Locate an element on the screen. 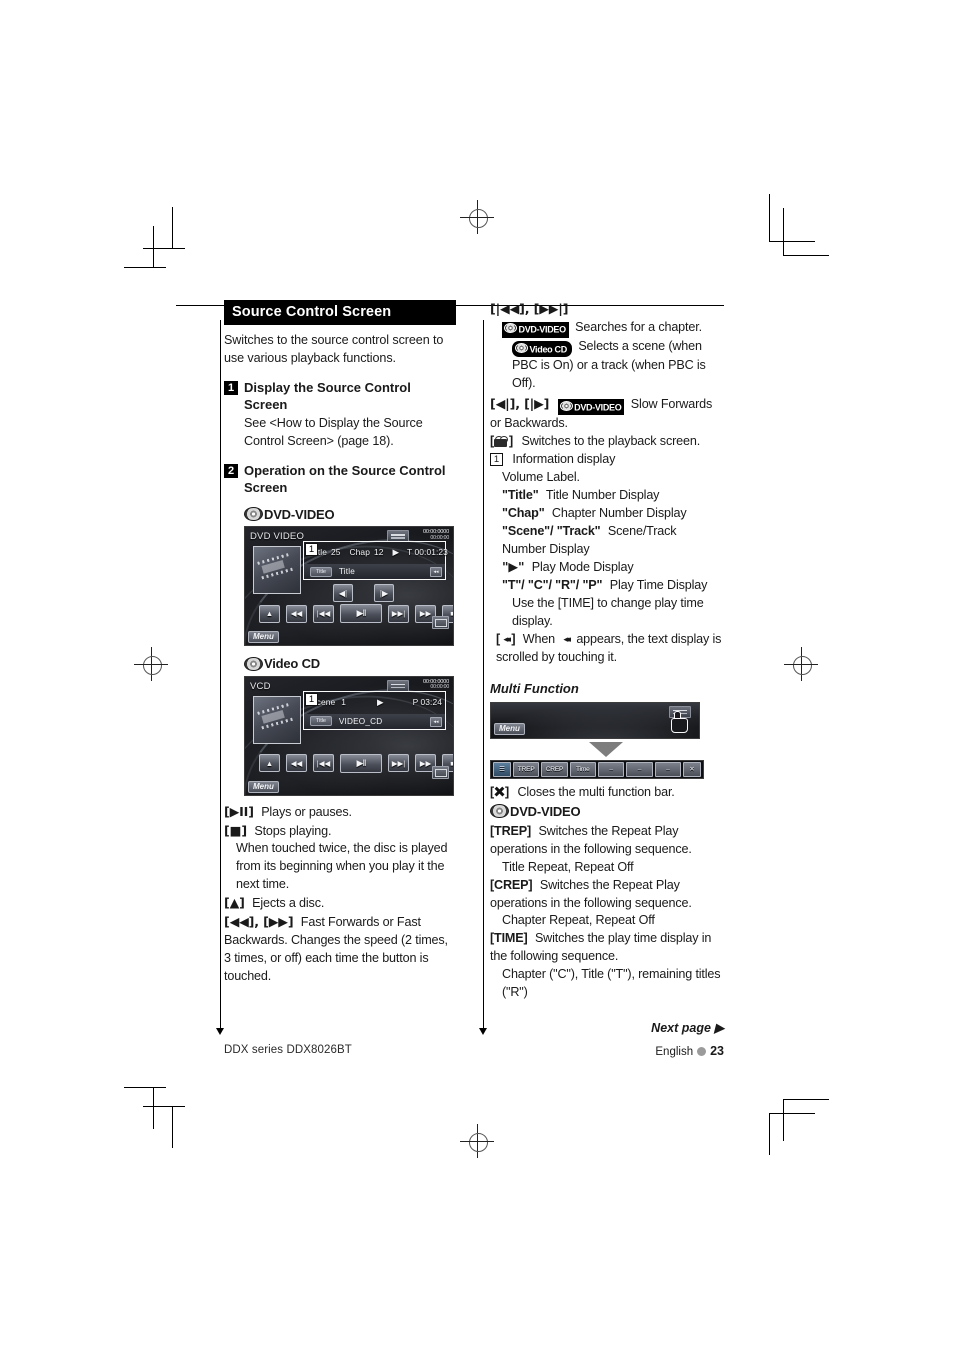  mf-cell-blank-2: – is located at coordinates (639, 769).